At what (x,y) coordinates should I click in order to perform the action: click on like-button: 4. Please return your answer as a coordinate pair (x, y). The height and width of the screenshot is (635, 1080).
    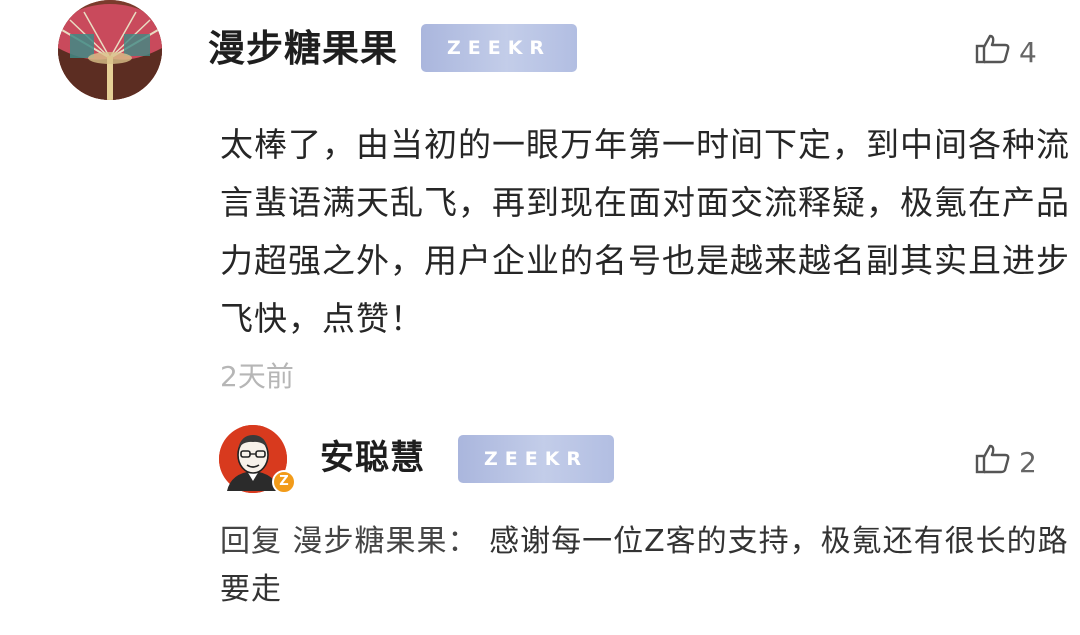
    Looking at the image, I should click on (1006, 53).